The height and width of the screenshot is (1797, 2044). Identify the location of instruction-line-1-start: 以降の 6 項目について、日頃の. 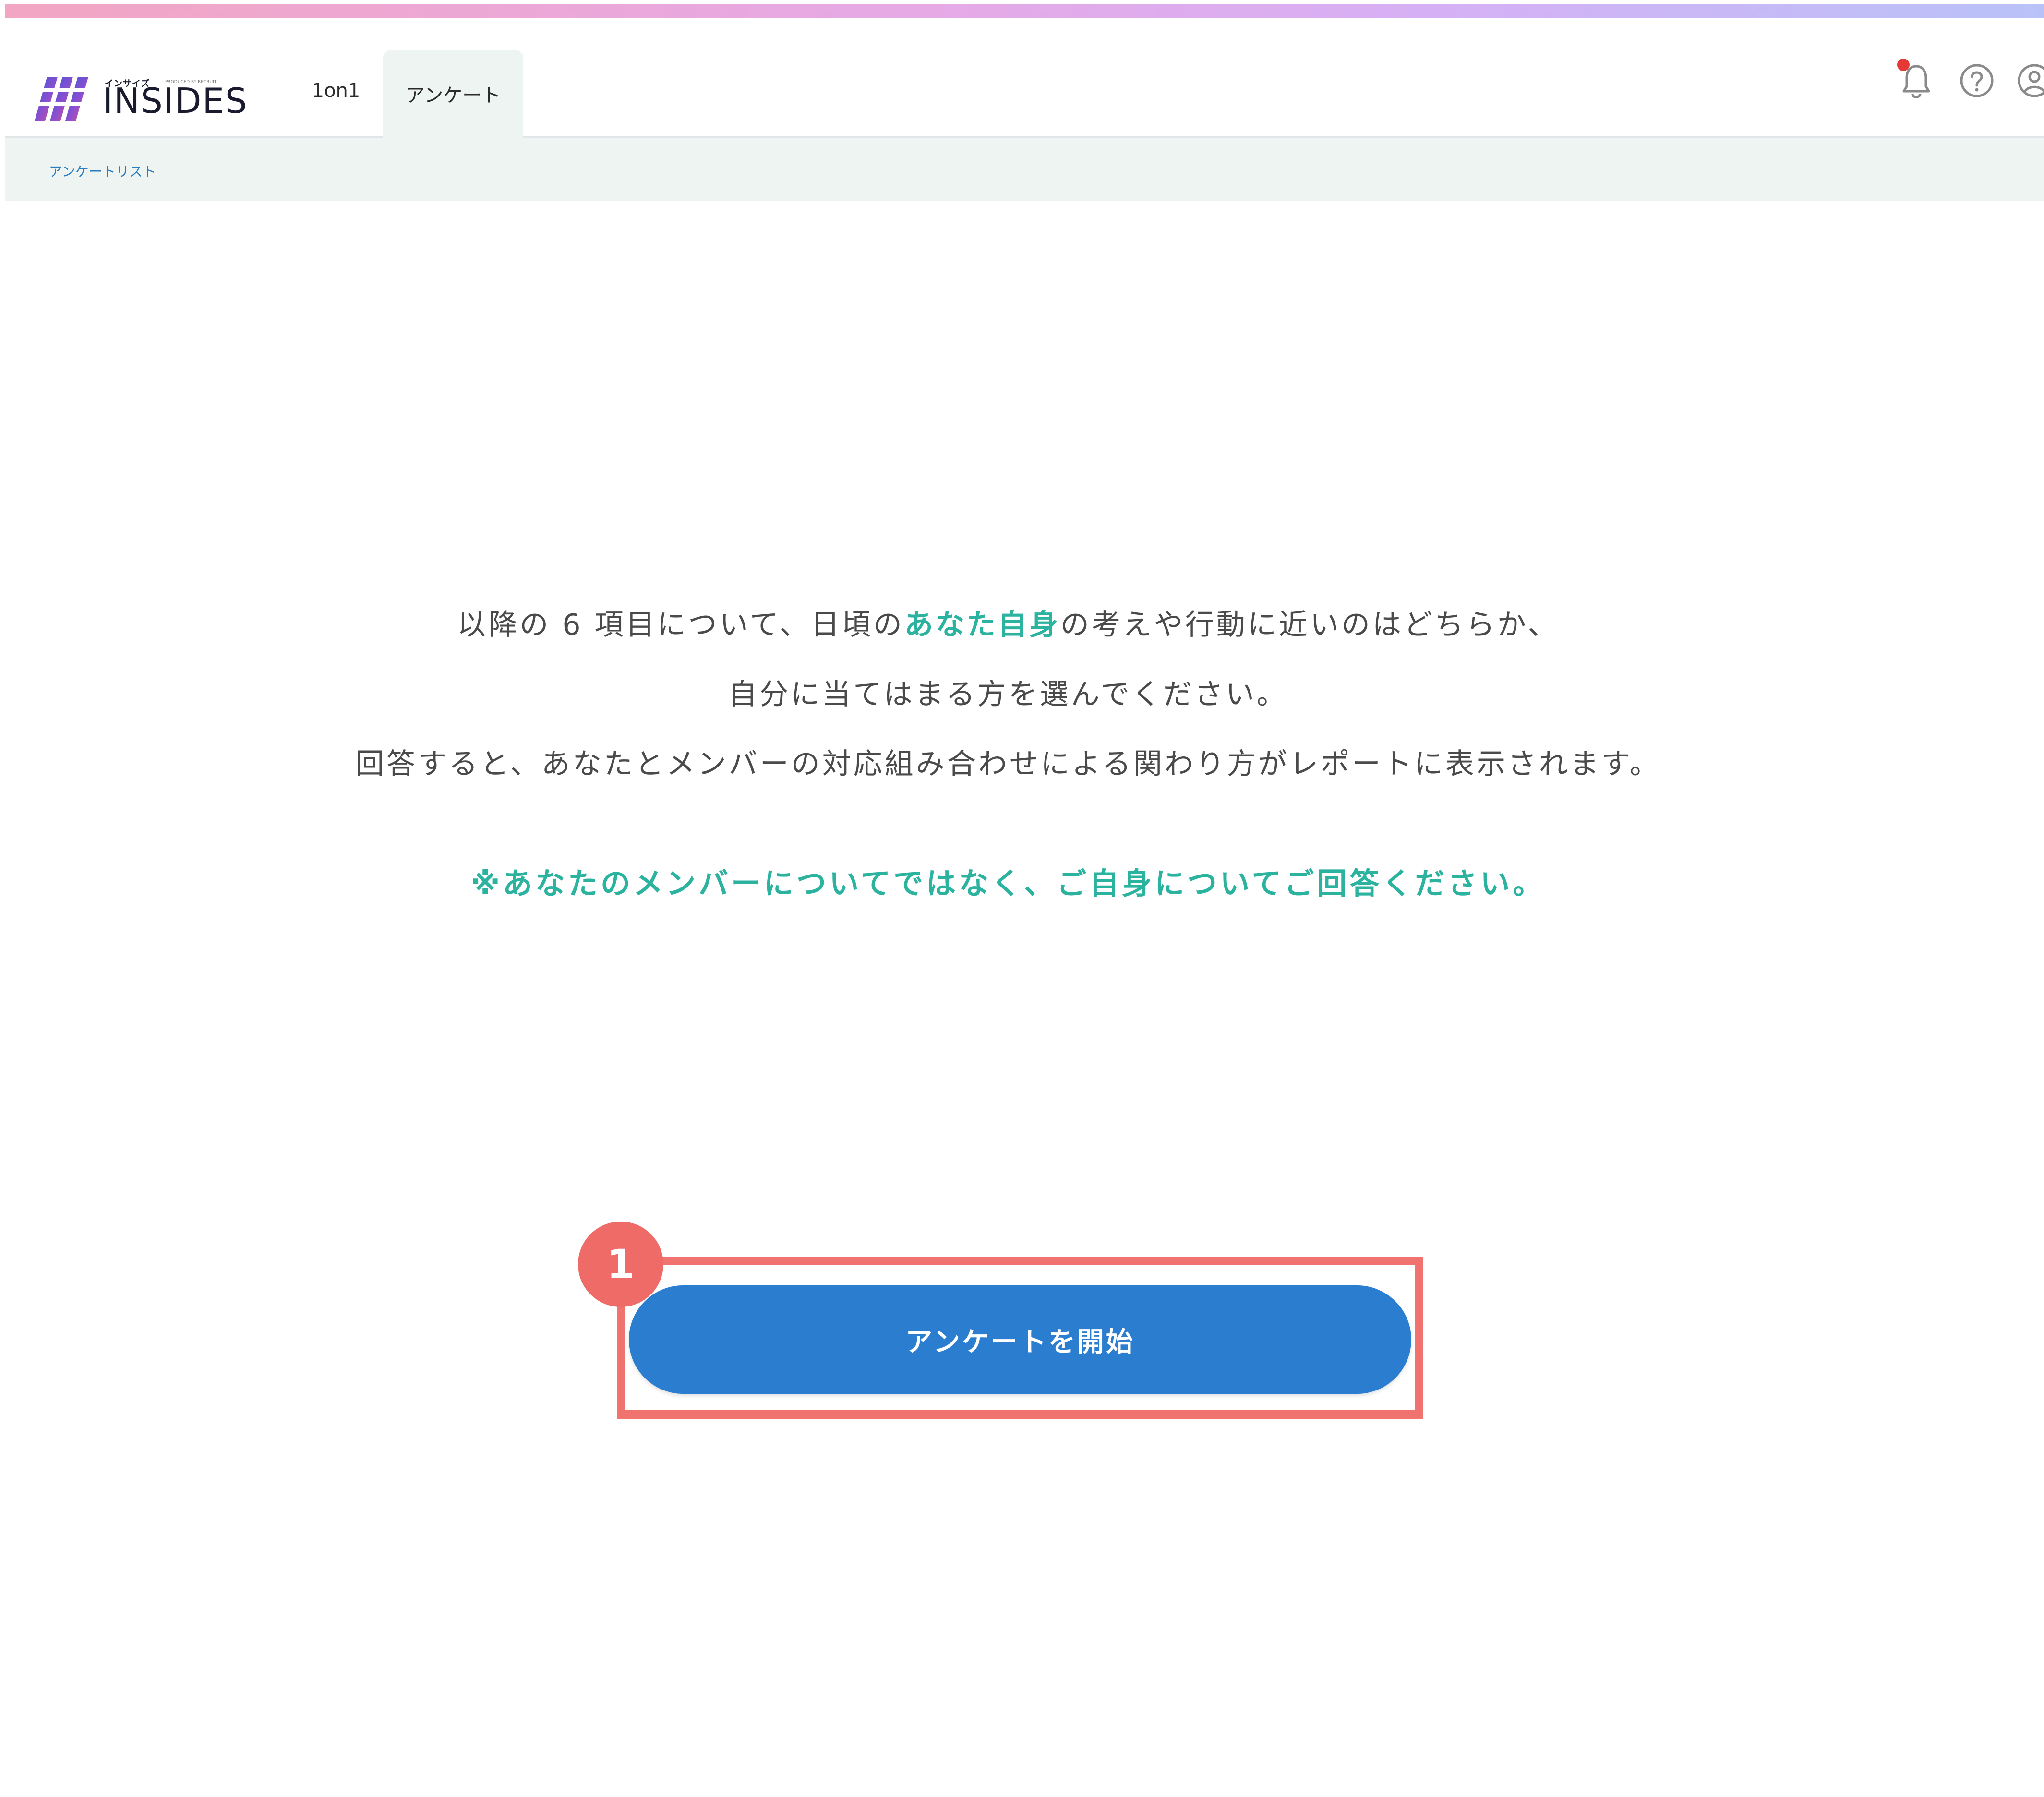
(680, 625).